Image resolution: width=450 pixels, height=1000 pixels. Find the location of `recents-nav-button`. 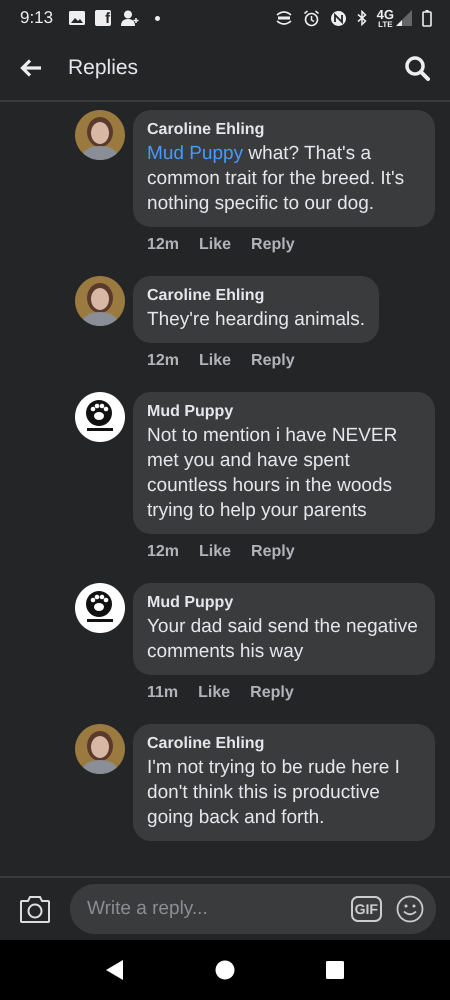

recents-nav-button is located at coordinates (335, 970).